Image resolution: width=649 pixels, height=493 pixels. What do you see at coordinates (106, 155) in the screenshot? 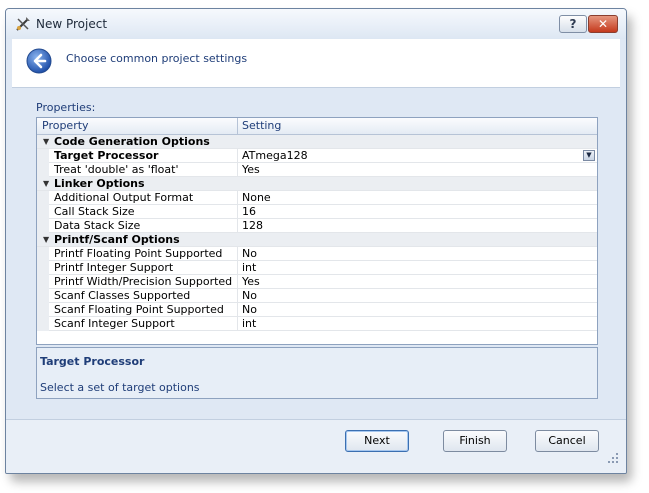
I see `property-name: Target Processor` at bounding box center [106, 155].